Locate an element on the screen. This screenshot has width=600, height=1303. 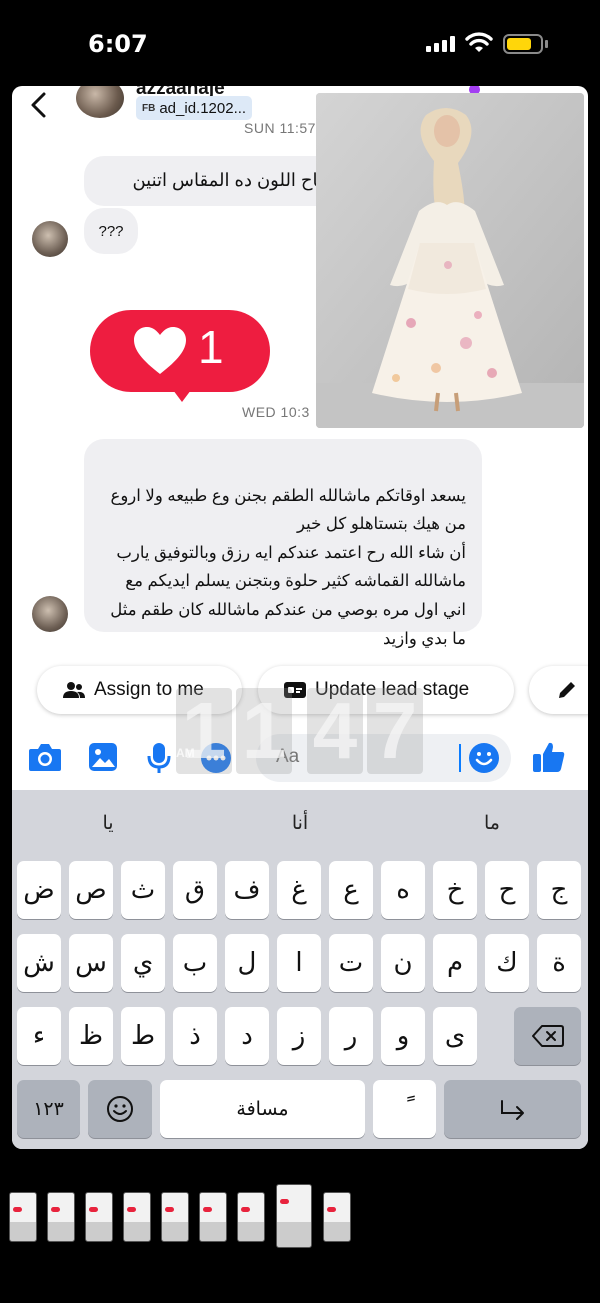
pencil-icon is located at coordinates (567, 690).